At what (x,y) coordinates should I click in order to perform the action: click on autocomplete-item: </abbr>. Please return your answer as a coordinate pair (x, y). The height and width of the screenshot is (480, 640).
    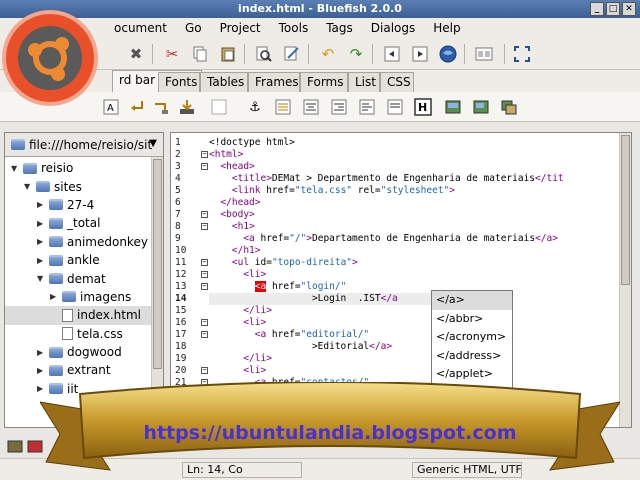
    Looking at the image, I should click on (472, 319).